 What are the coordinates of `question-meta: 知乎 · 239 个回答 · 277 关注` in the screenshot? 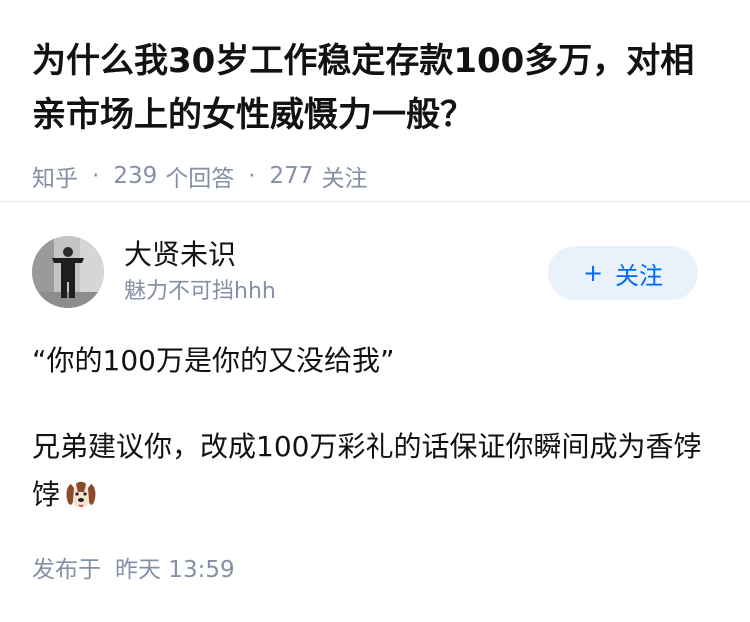 It's located at (375, 176).